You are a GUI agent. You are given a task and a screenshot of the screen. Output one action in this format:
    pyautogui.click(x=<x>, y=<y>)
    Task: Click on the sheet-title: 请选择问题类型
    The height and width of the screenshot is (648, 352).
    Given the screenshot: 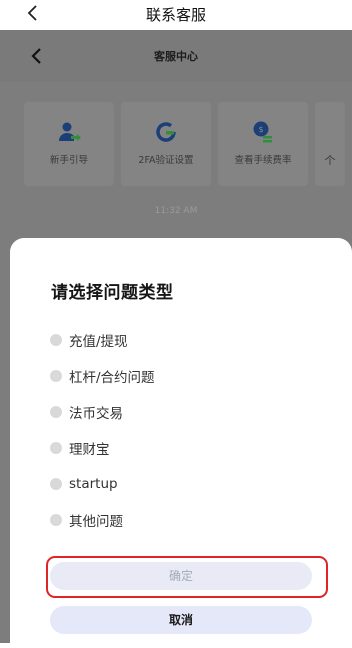 What is the action you would take?
    pyautogui.click(x=112, y=293)
    